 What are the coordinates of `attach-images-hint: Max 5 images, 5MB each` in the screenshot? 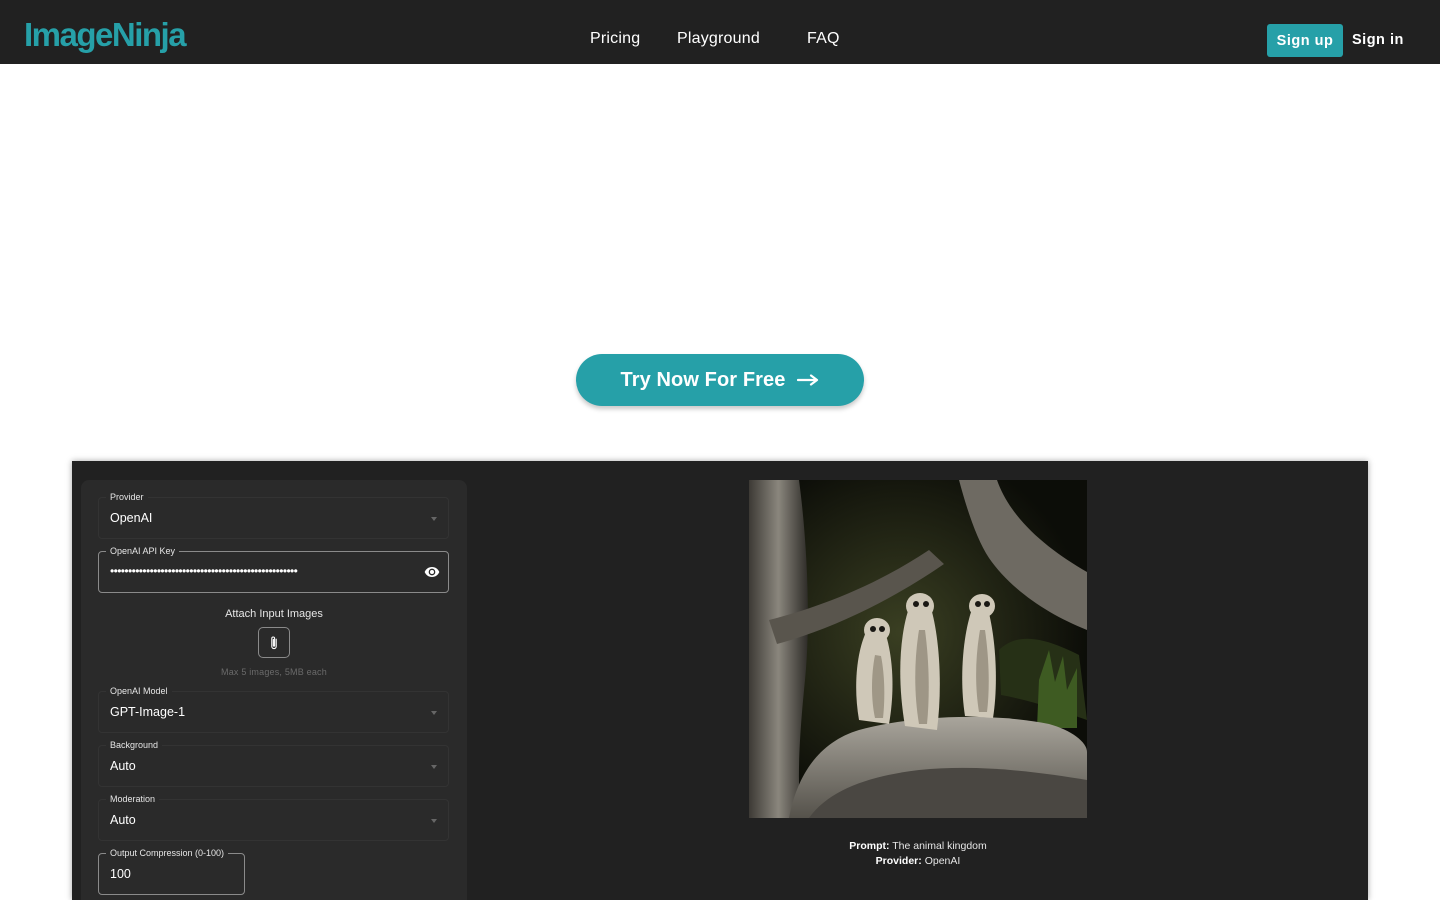 It's located at (274, 672).